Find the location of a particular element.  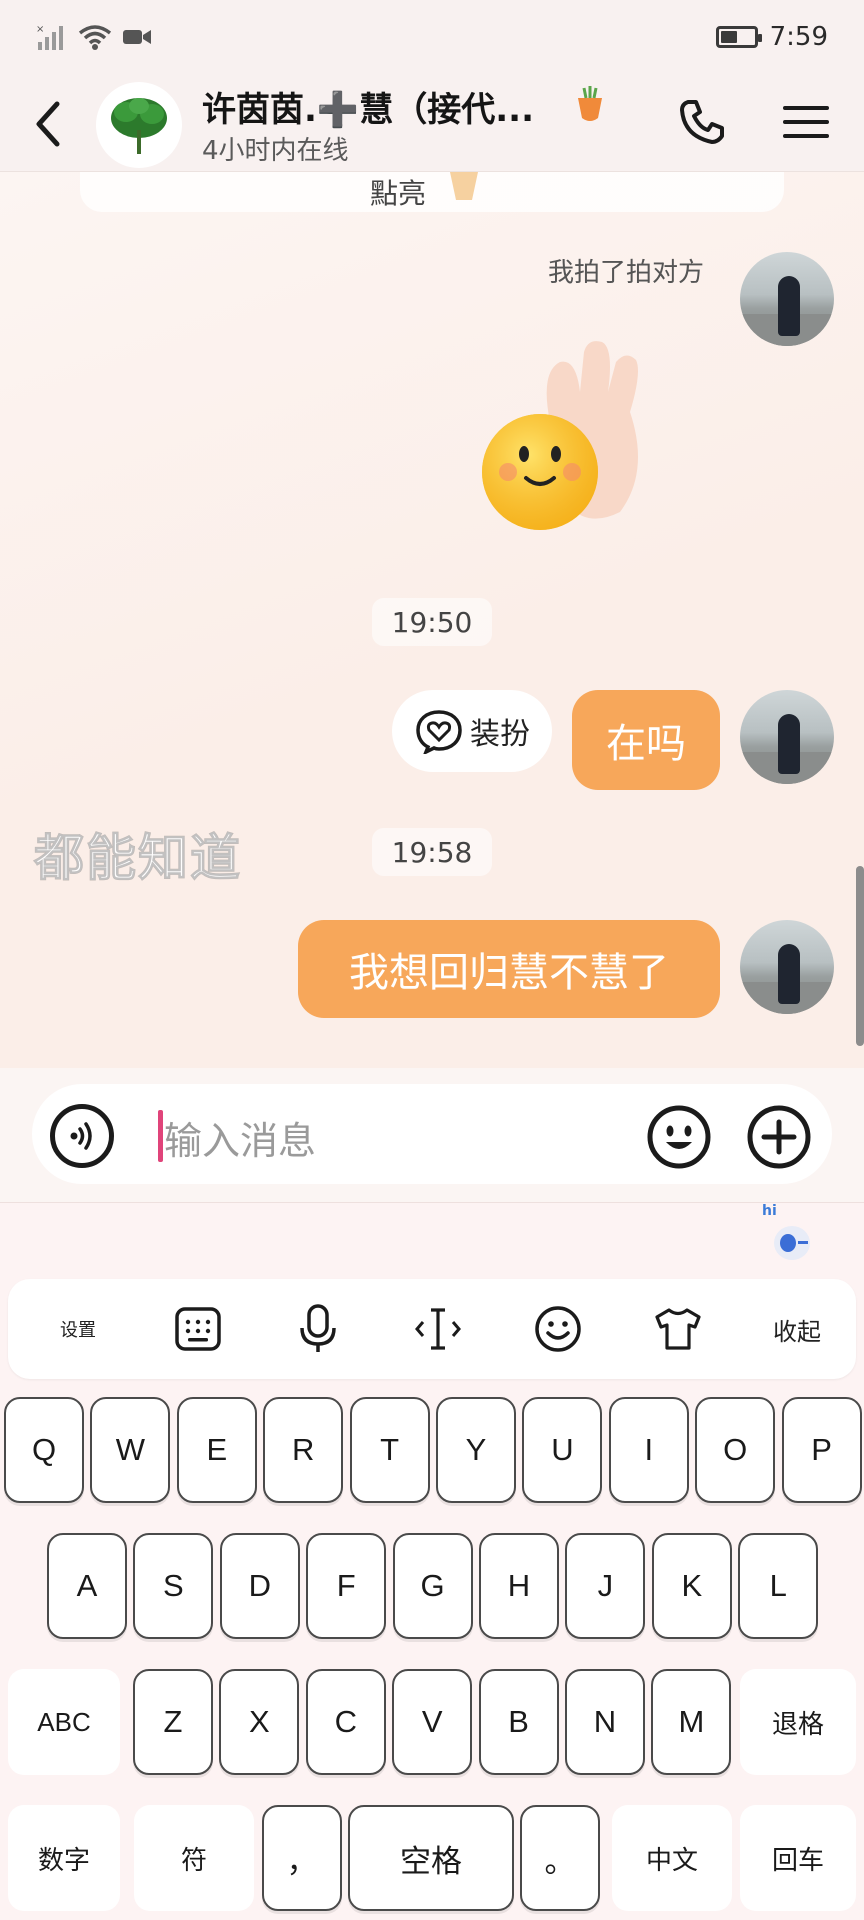

key-h: H is located at coordinates (519, 1586).